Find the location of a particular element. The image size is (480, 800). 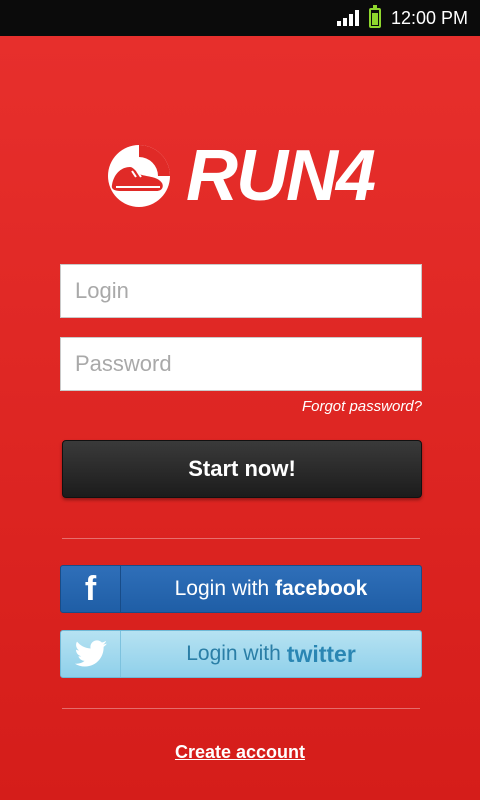

status-time: 12:00 PM is located at coordinates (429, 17).